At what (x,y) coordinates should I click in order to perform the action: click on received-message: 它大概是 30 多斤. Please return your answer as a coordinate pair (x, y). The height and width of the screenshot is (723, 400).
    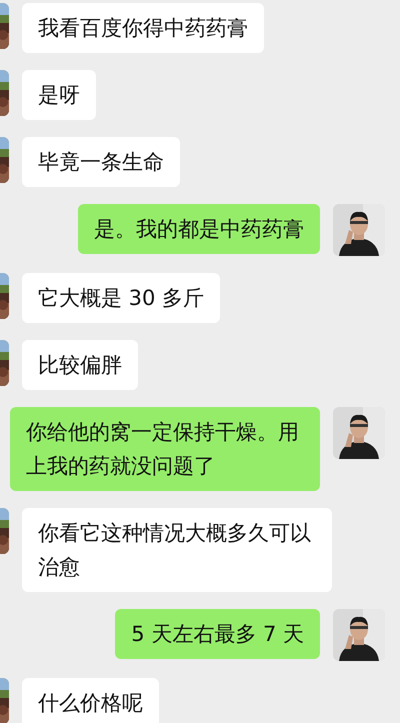
    Looking at the image, I should click on (121, 298).